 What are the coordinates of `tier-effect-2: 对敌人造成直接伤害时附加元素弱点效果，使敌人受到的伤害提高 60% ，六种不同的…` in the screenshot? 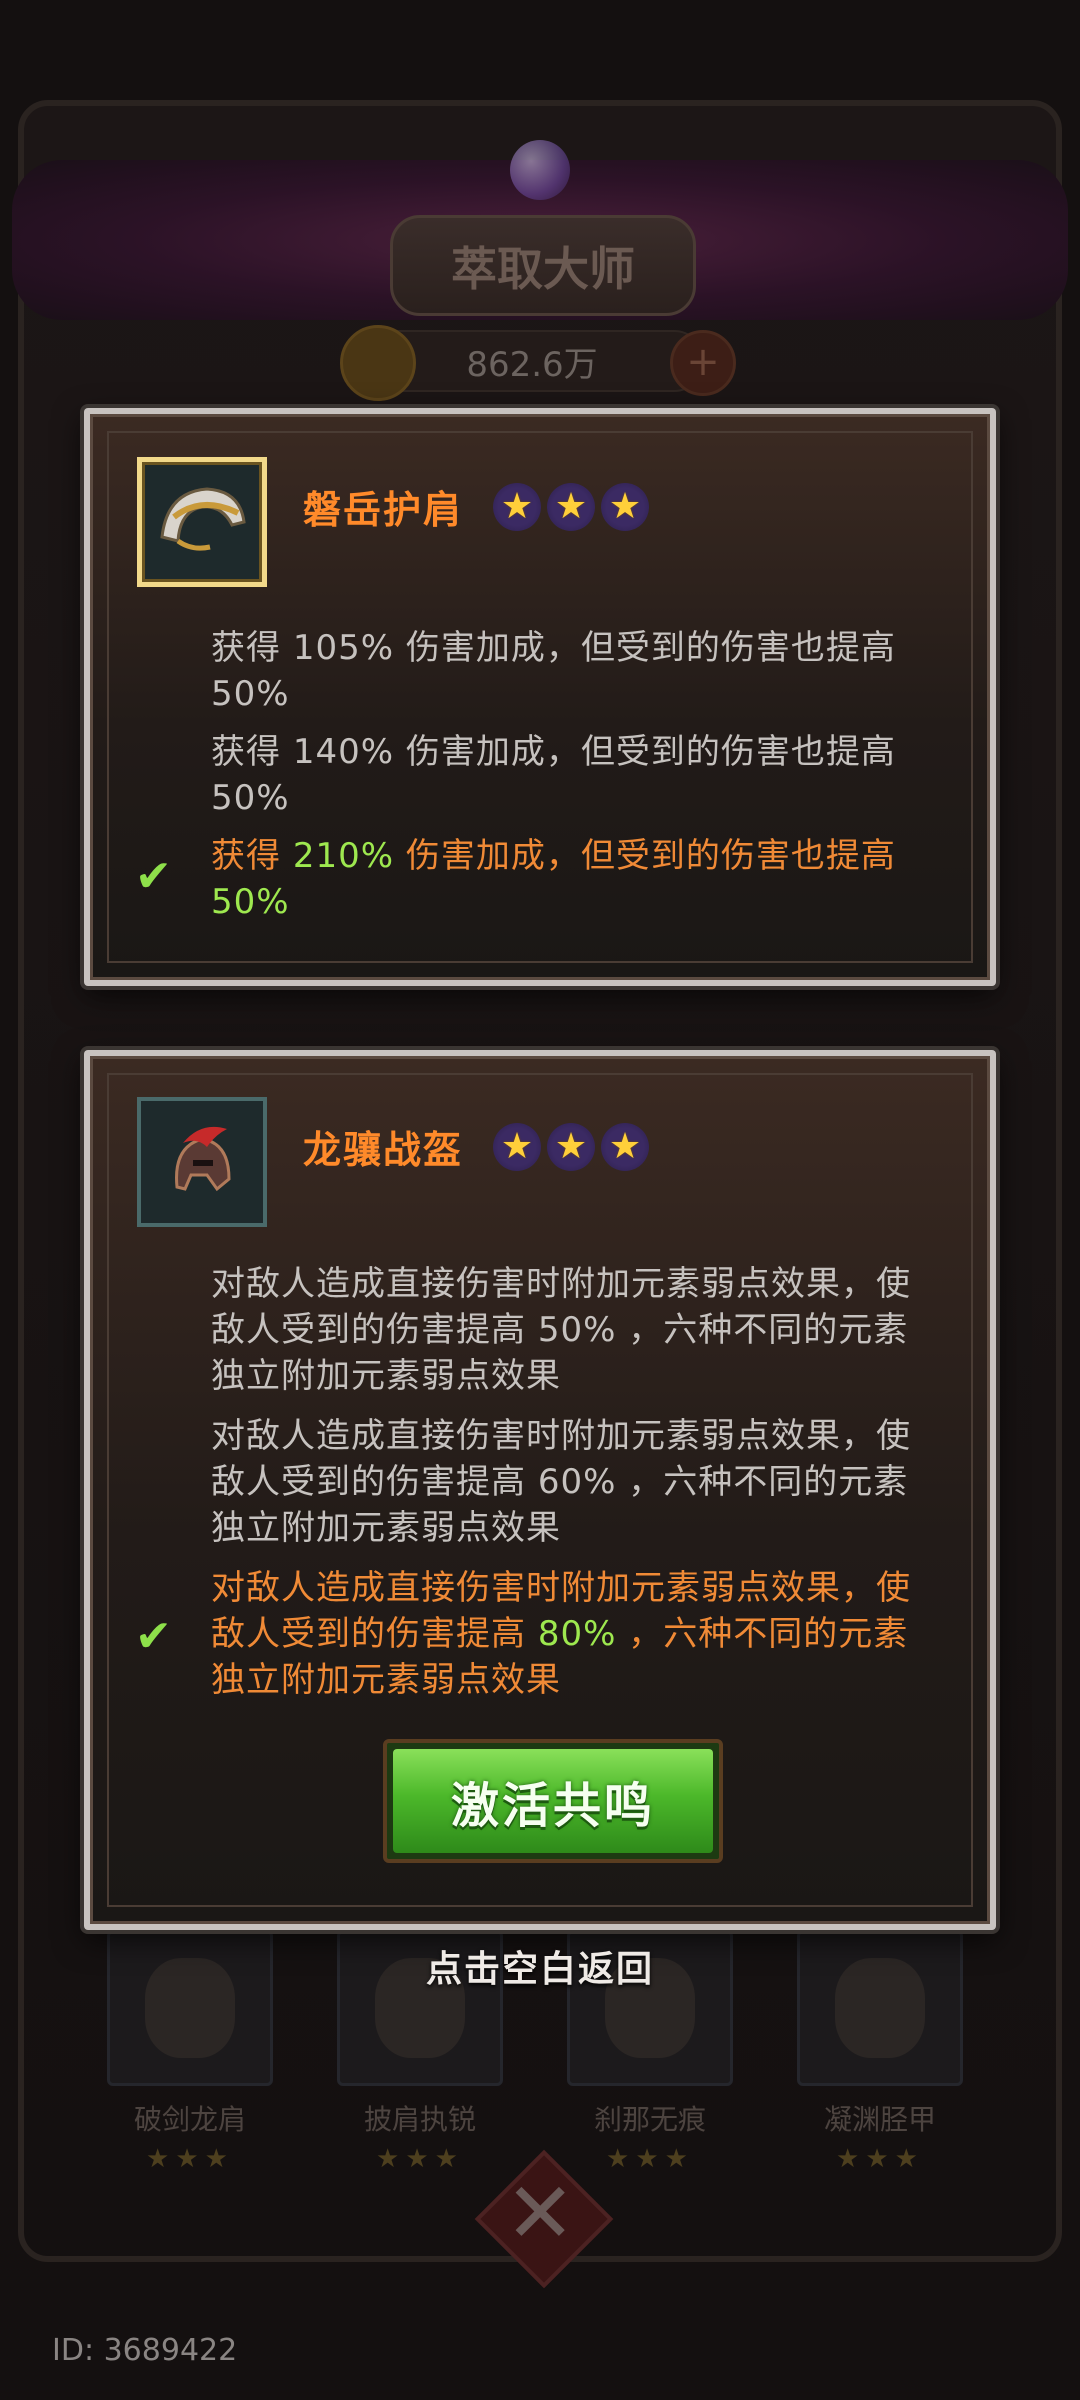 It's located at (571, 1482).